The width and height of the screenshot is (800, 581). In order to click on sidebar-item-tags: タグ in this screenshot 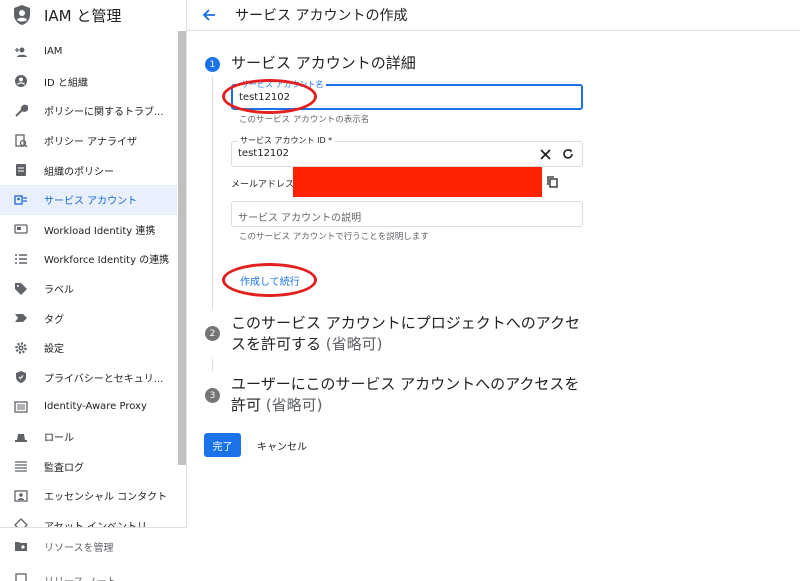, I will do `click(88, 318)`.